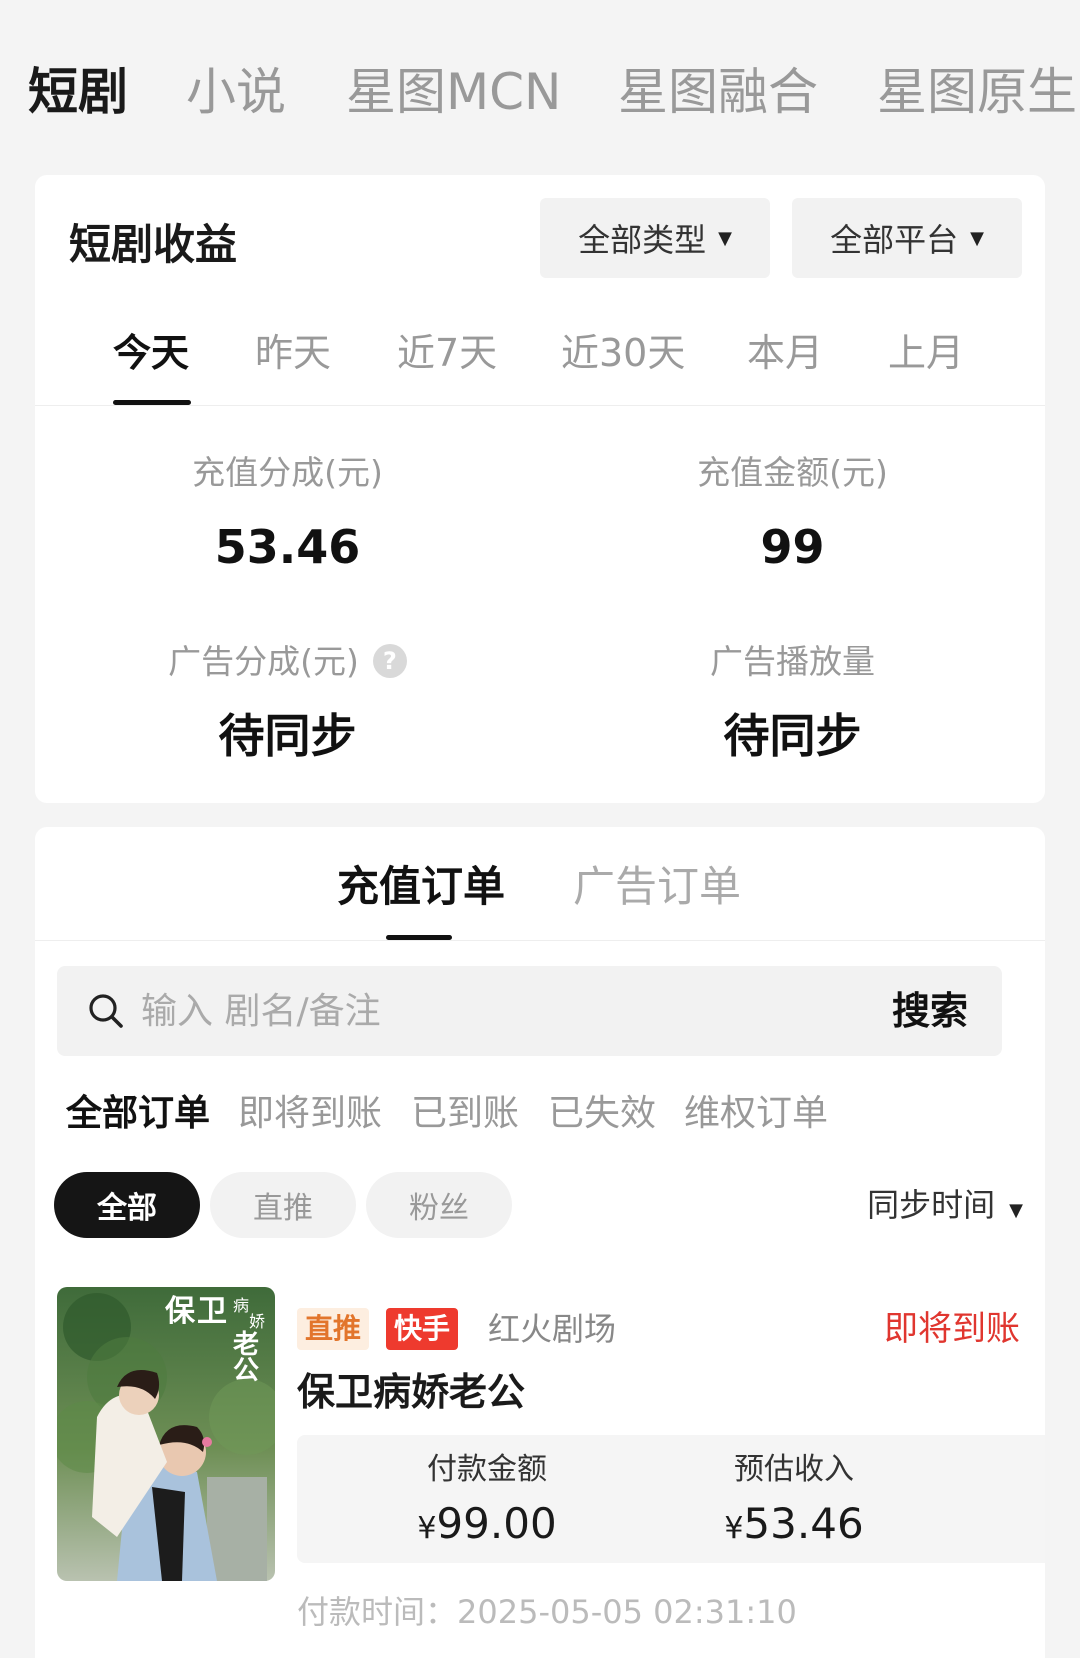  I want to click on range-tab-7days: 近7天, so click(447, 353).